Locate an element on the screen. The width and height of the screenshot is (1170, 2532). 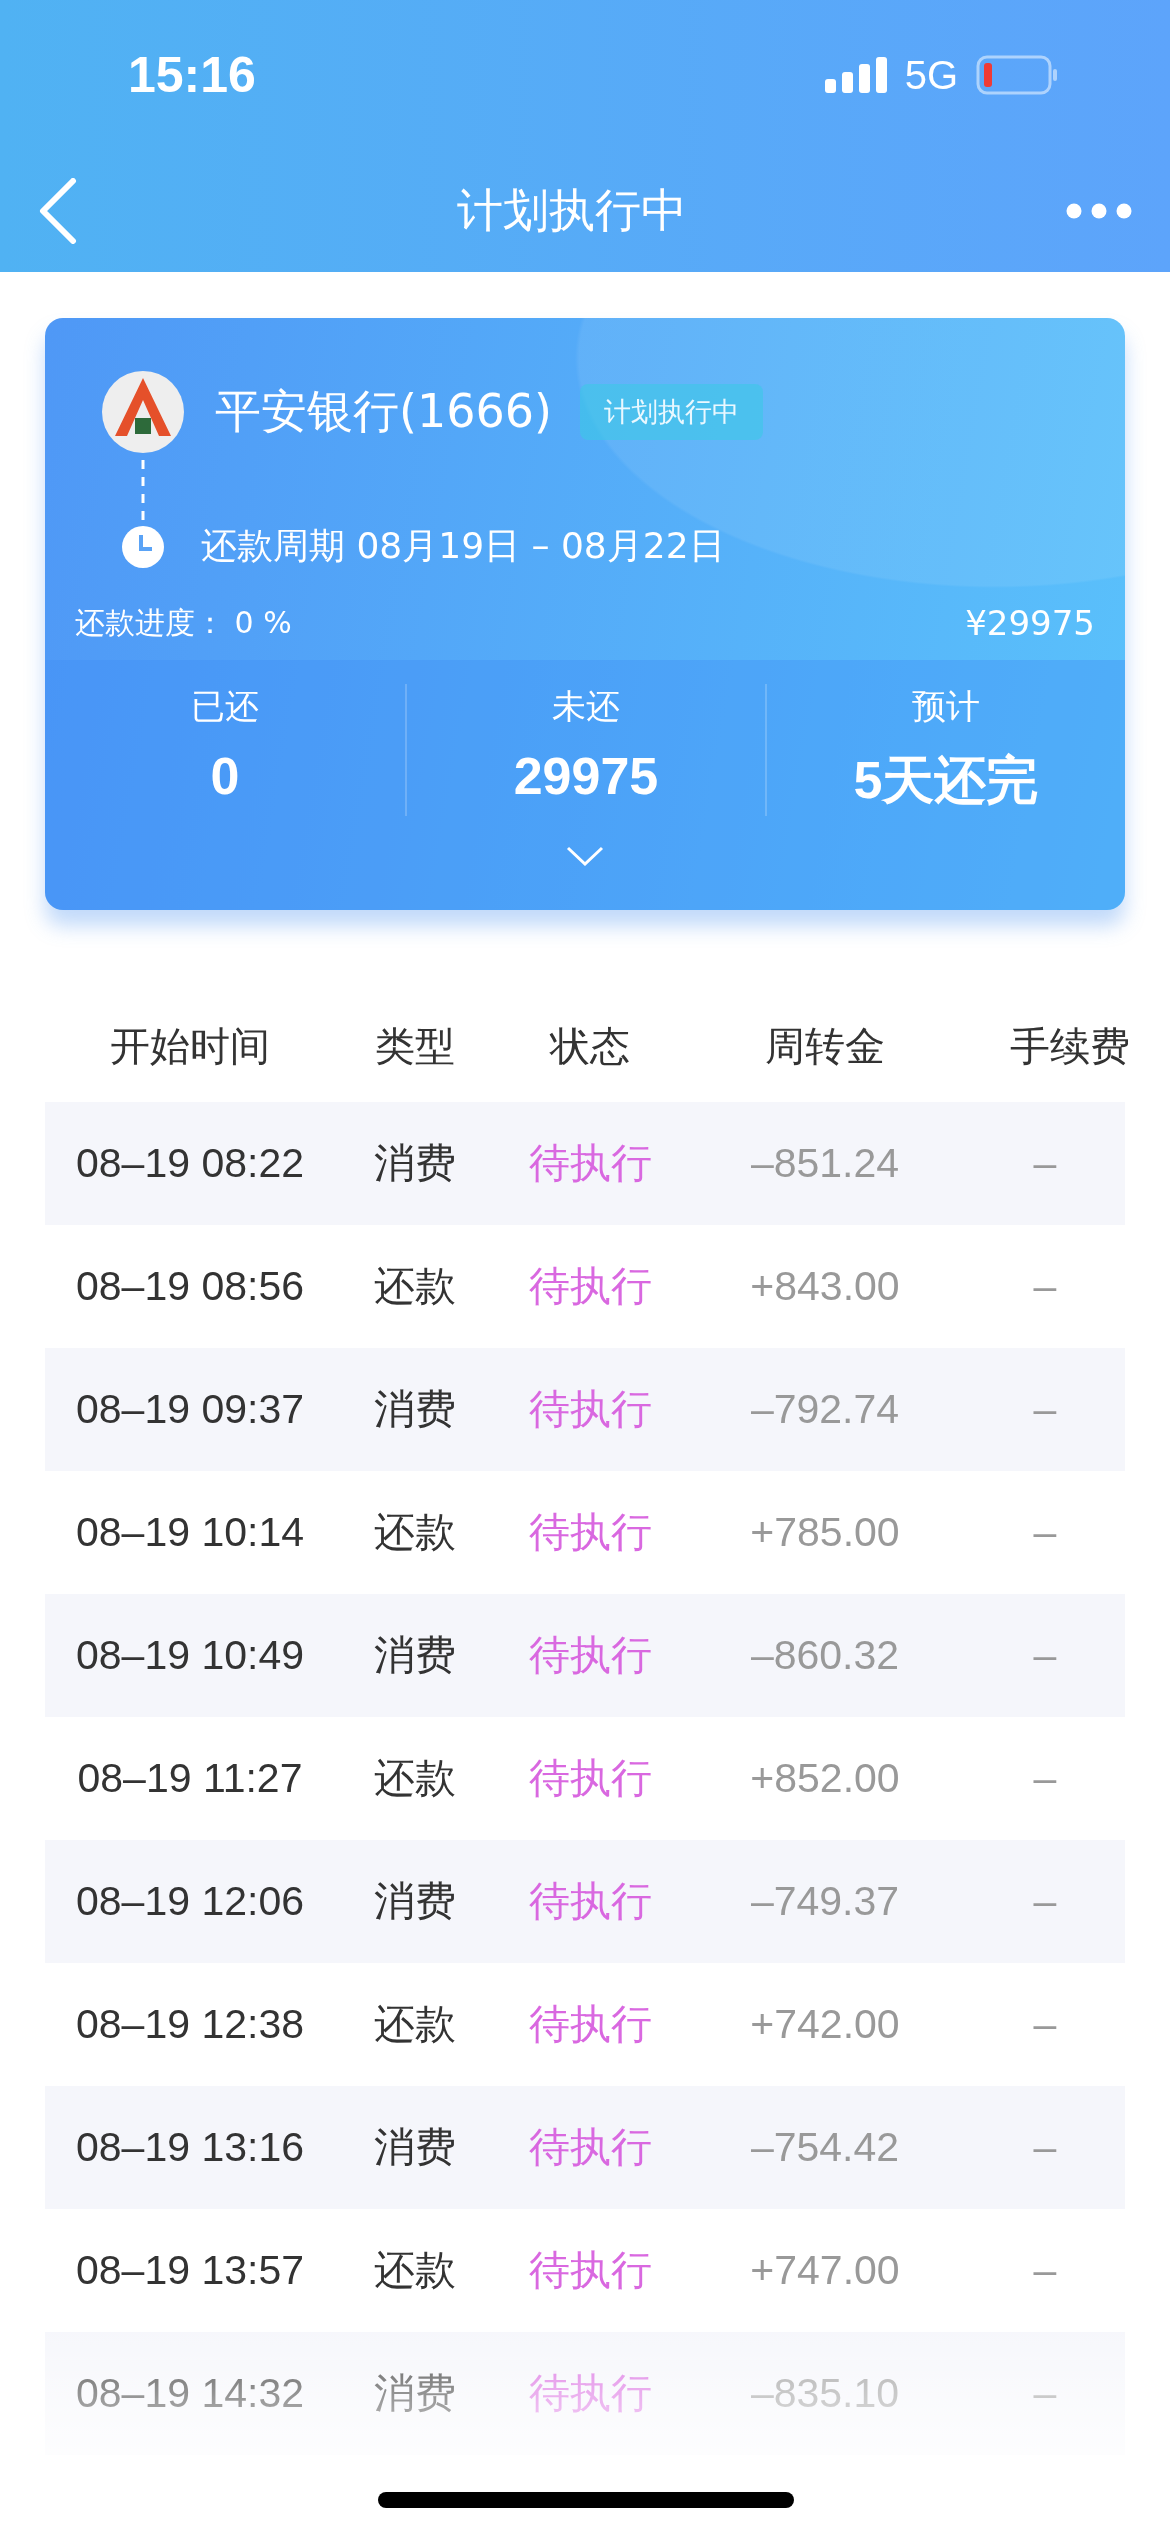
time-cell-text: 08–19 09:37 is located at coordinates (190, 1409).